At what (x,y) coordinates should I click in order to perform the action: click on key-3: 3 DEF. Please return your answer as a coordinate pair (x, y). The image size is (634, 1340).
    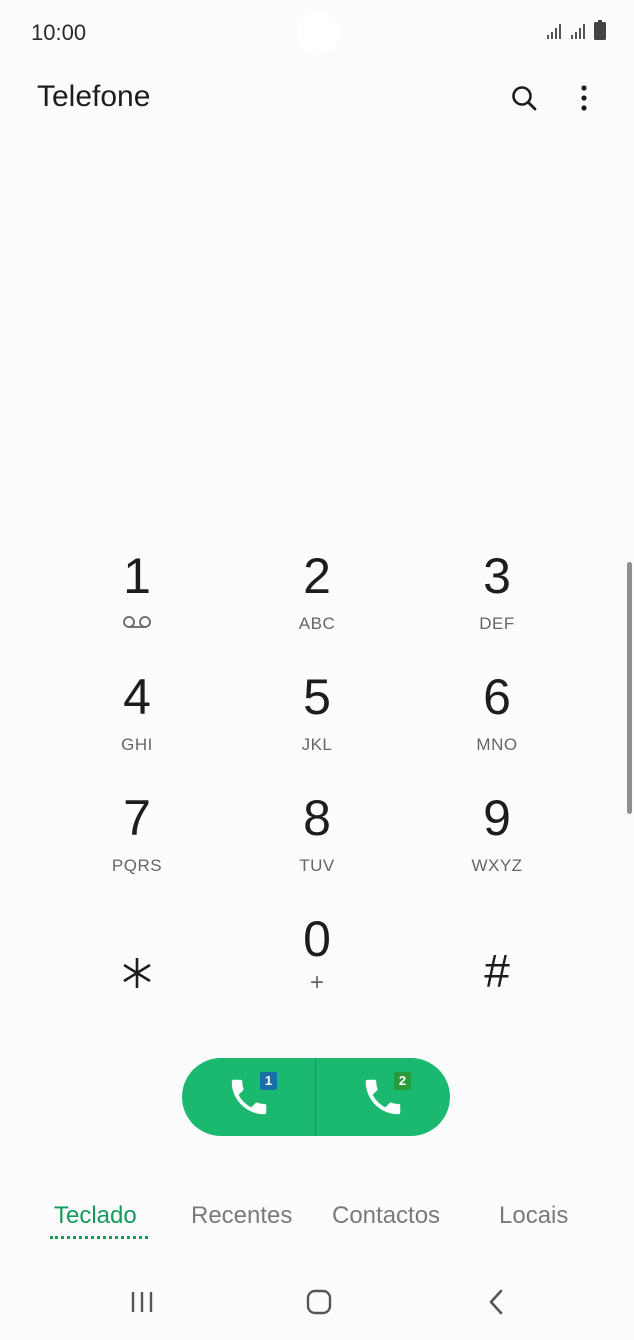
    Looking at the image, I should click on (497, 600).